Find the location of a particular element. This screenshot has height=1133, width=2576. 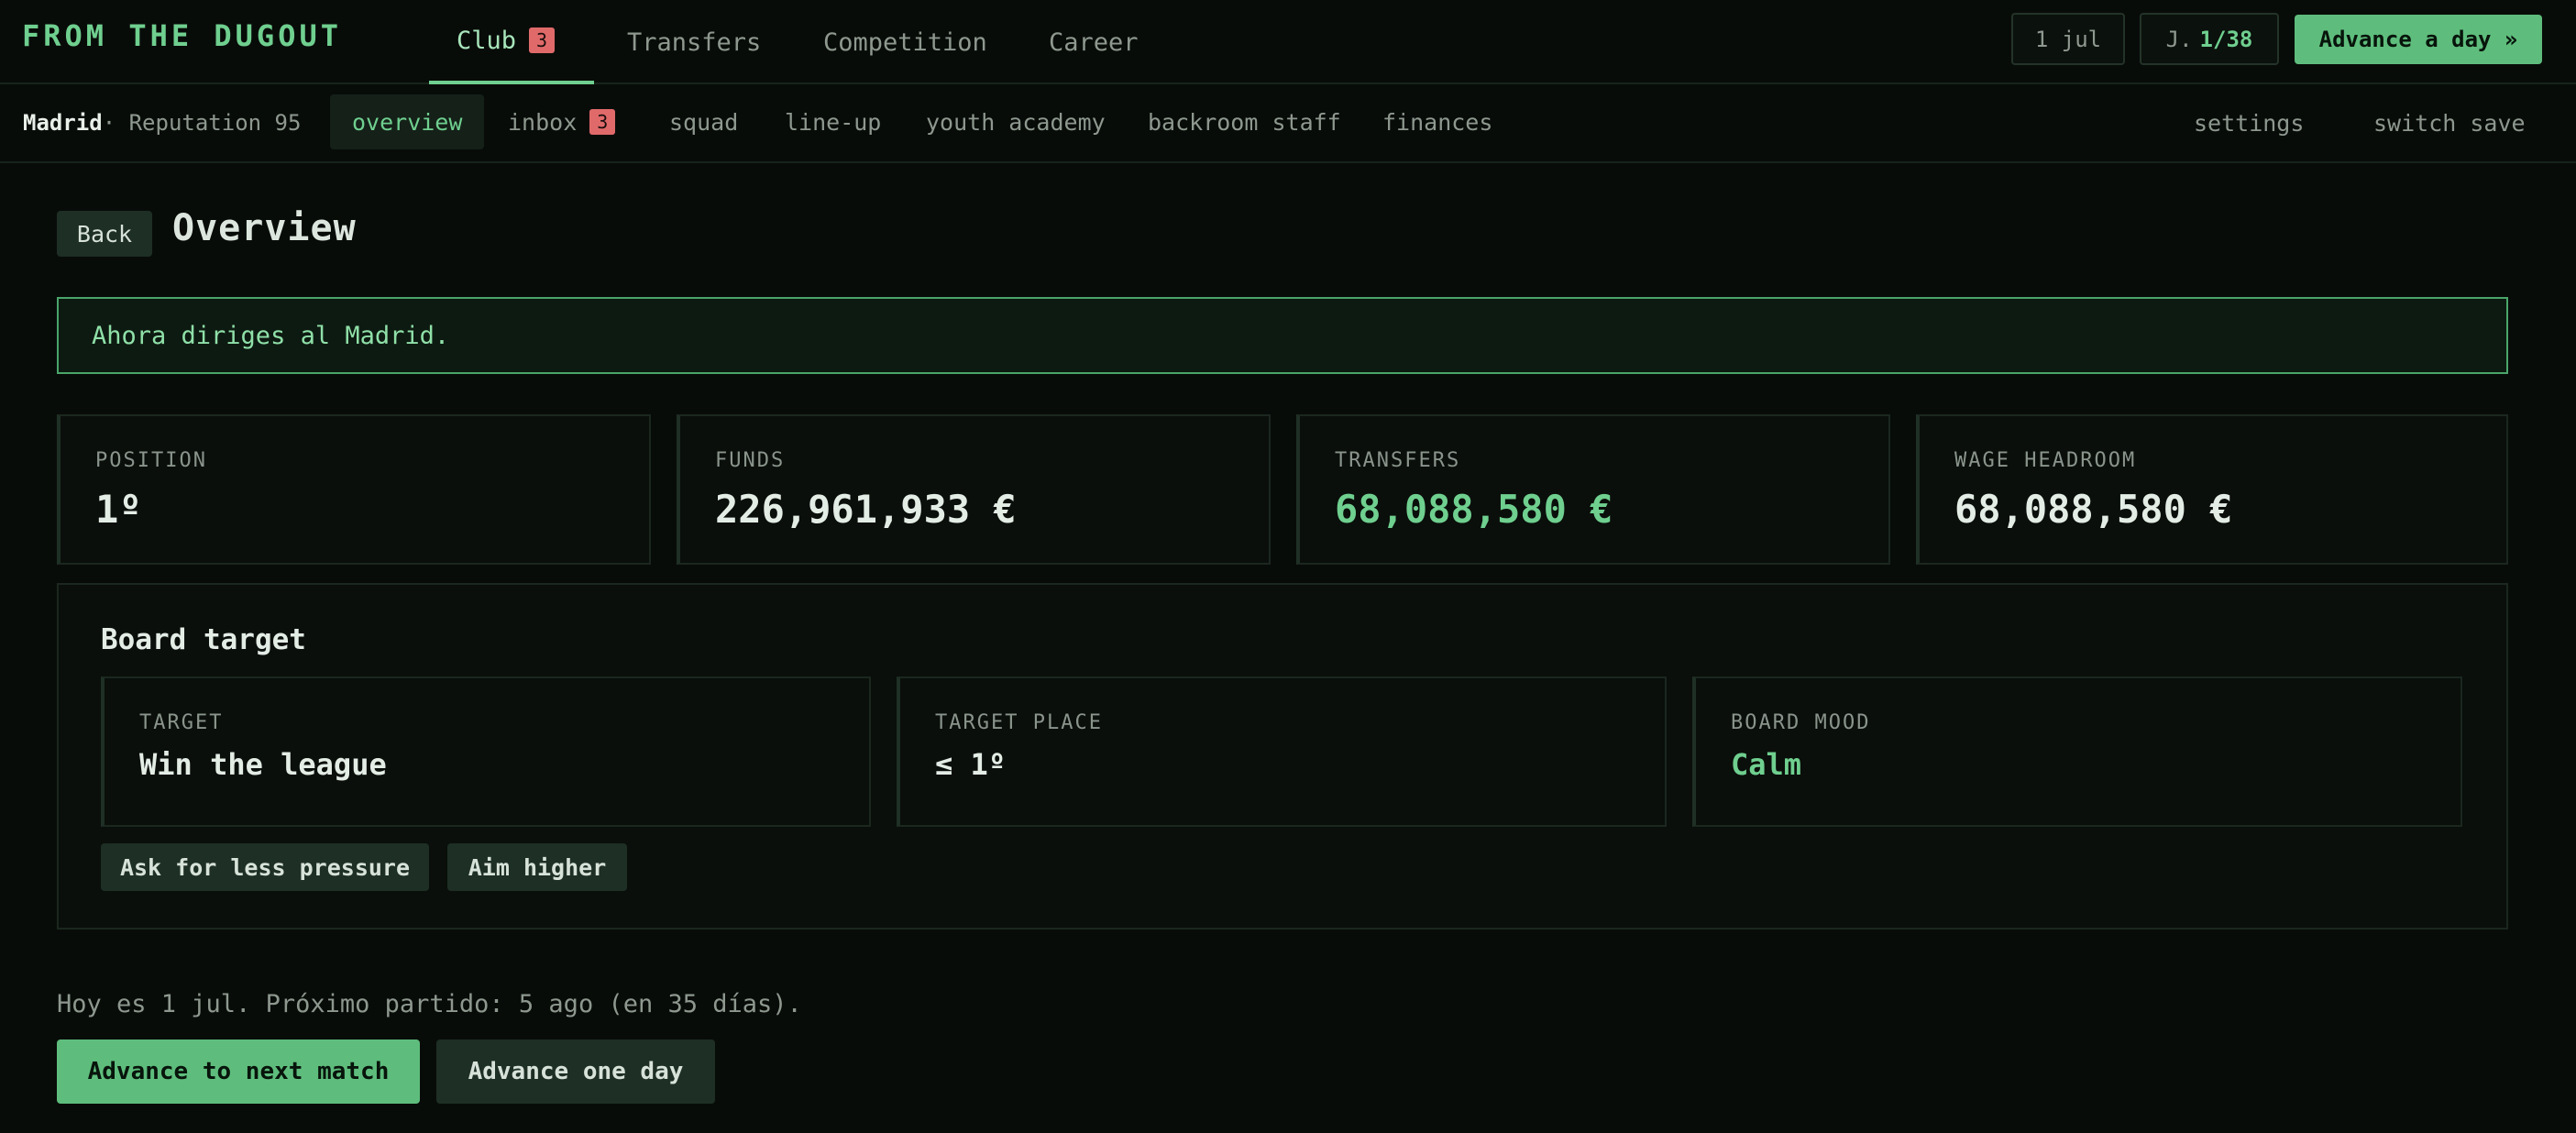

subtab-squad-label: squad is located at coordinates (704, 122).